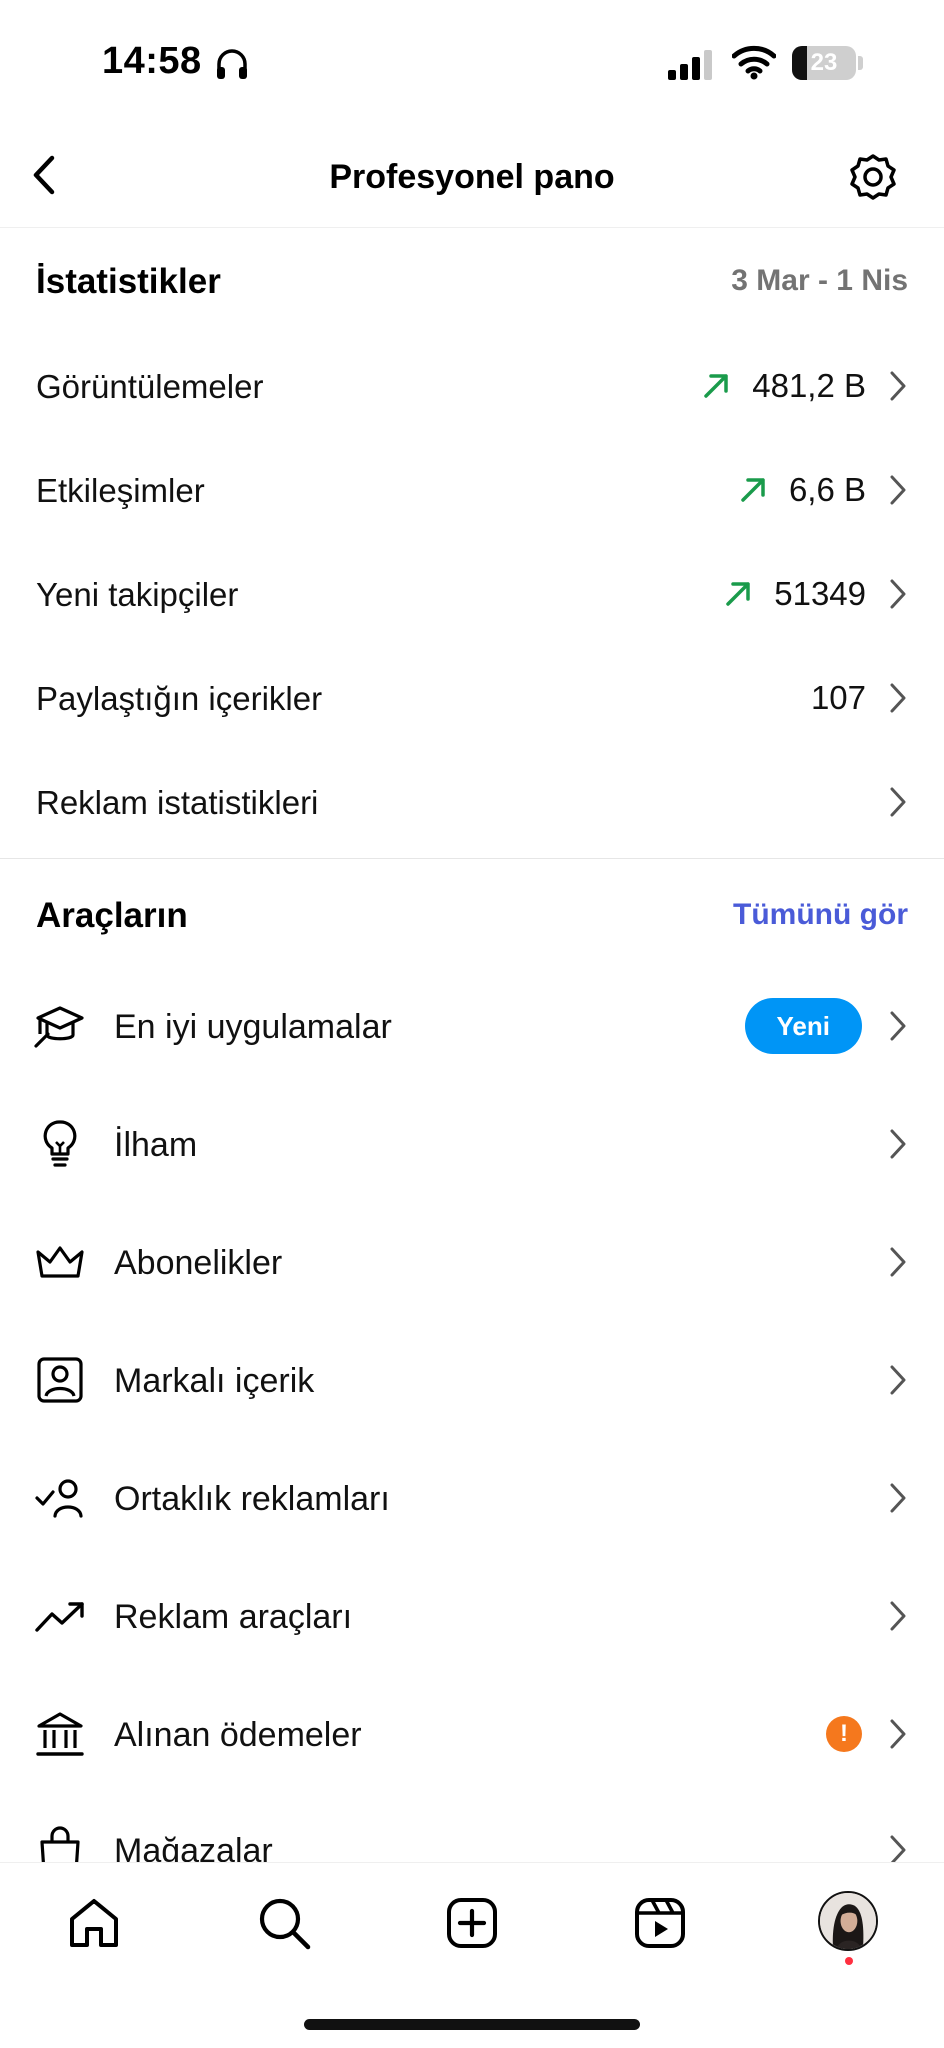  What do you see at coordinates (838, 697) in the screenshot?
I see `stat-value: 107` at bounding box center [838, 697].